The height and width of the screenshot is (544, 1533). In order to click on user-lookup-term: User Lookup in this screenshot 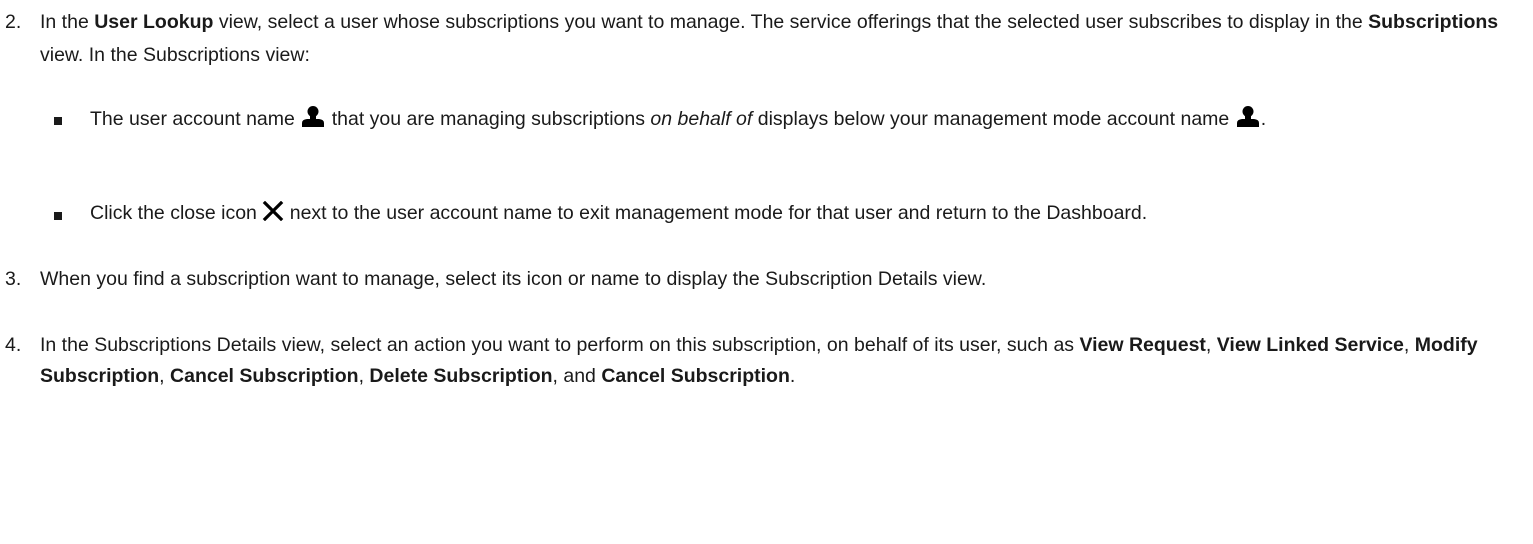, I will do `click(154, 22)`.